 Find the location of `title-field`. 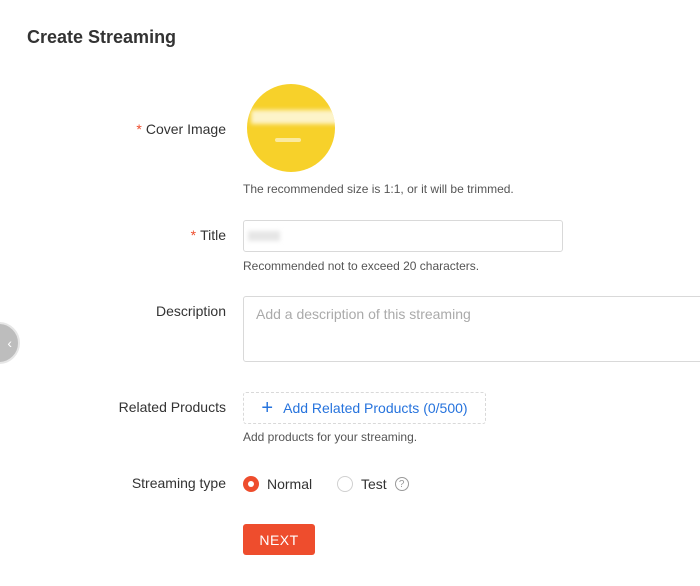

title-field is located at coordinates (403, 236).